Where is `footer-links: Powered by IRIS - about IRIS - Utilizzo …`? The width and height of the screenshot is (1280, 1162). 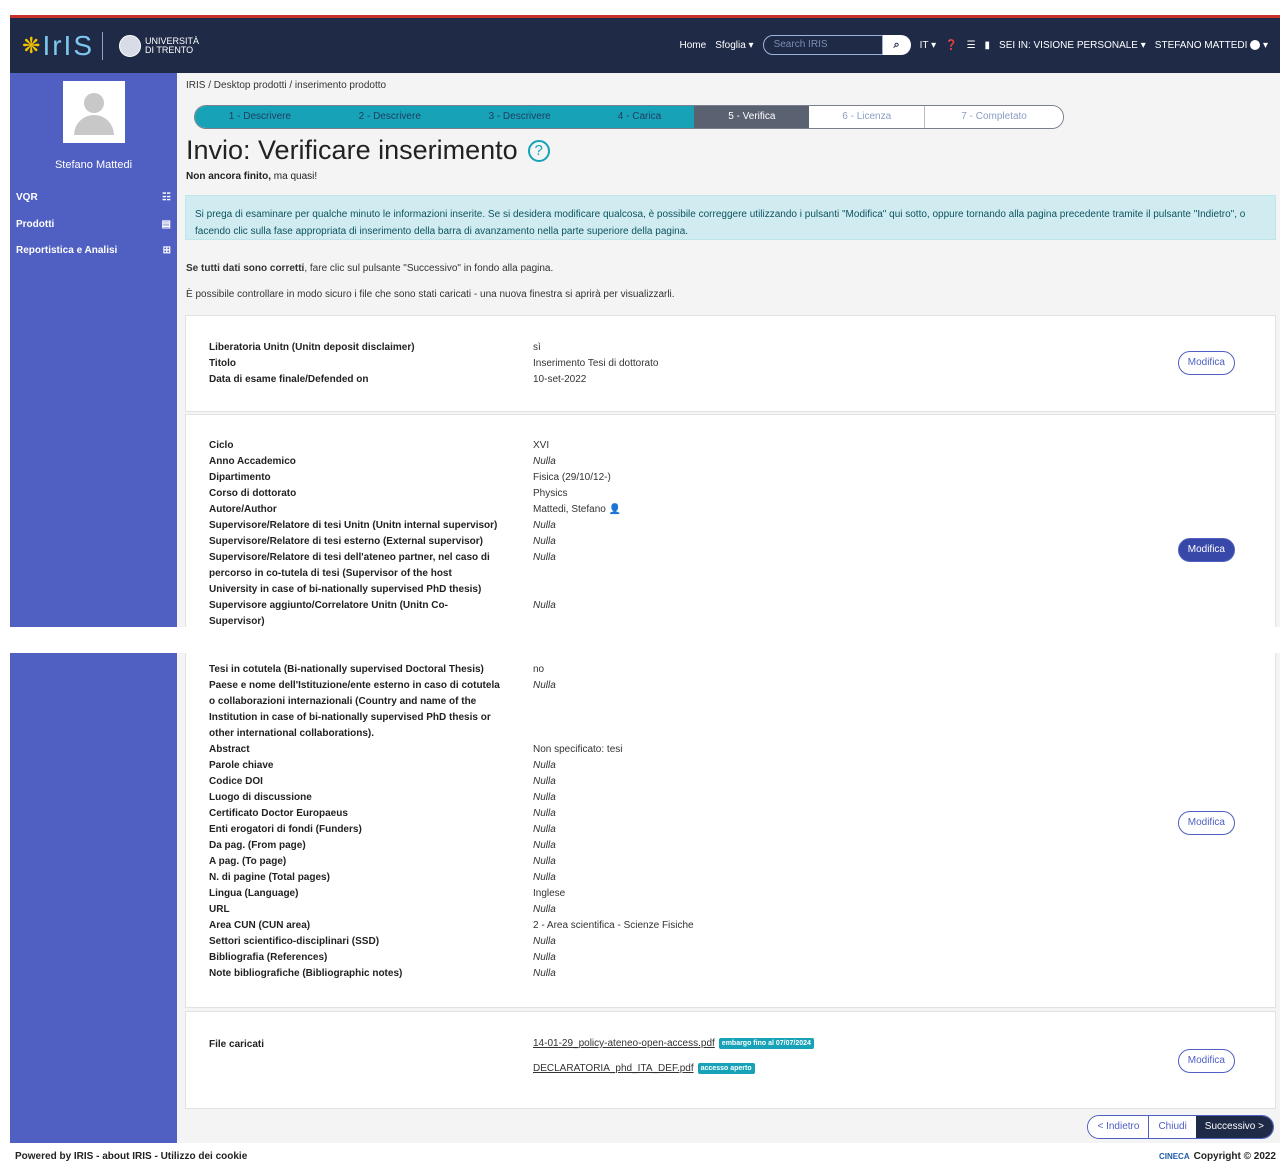
footer-links: Powered by IRIS - about IRIS - Utilizzo … is located at coordinates (131, 1156).